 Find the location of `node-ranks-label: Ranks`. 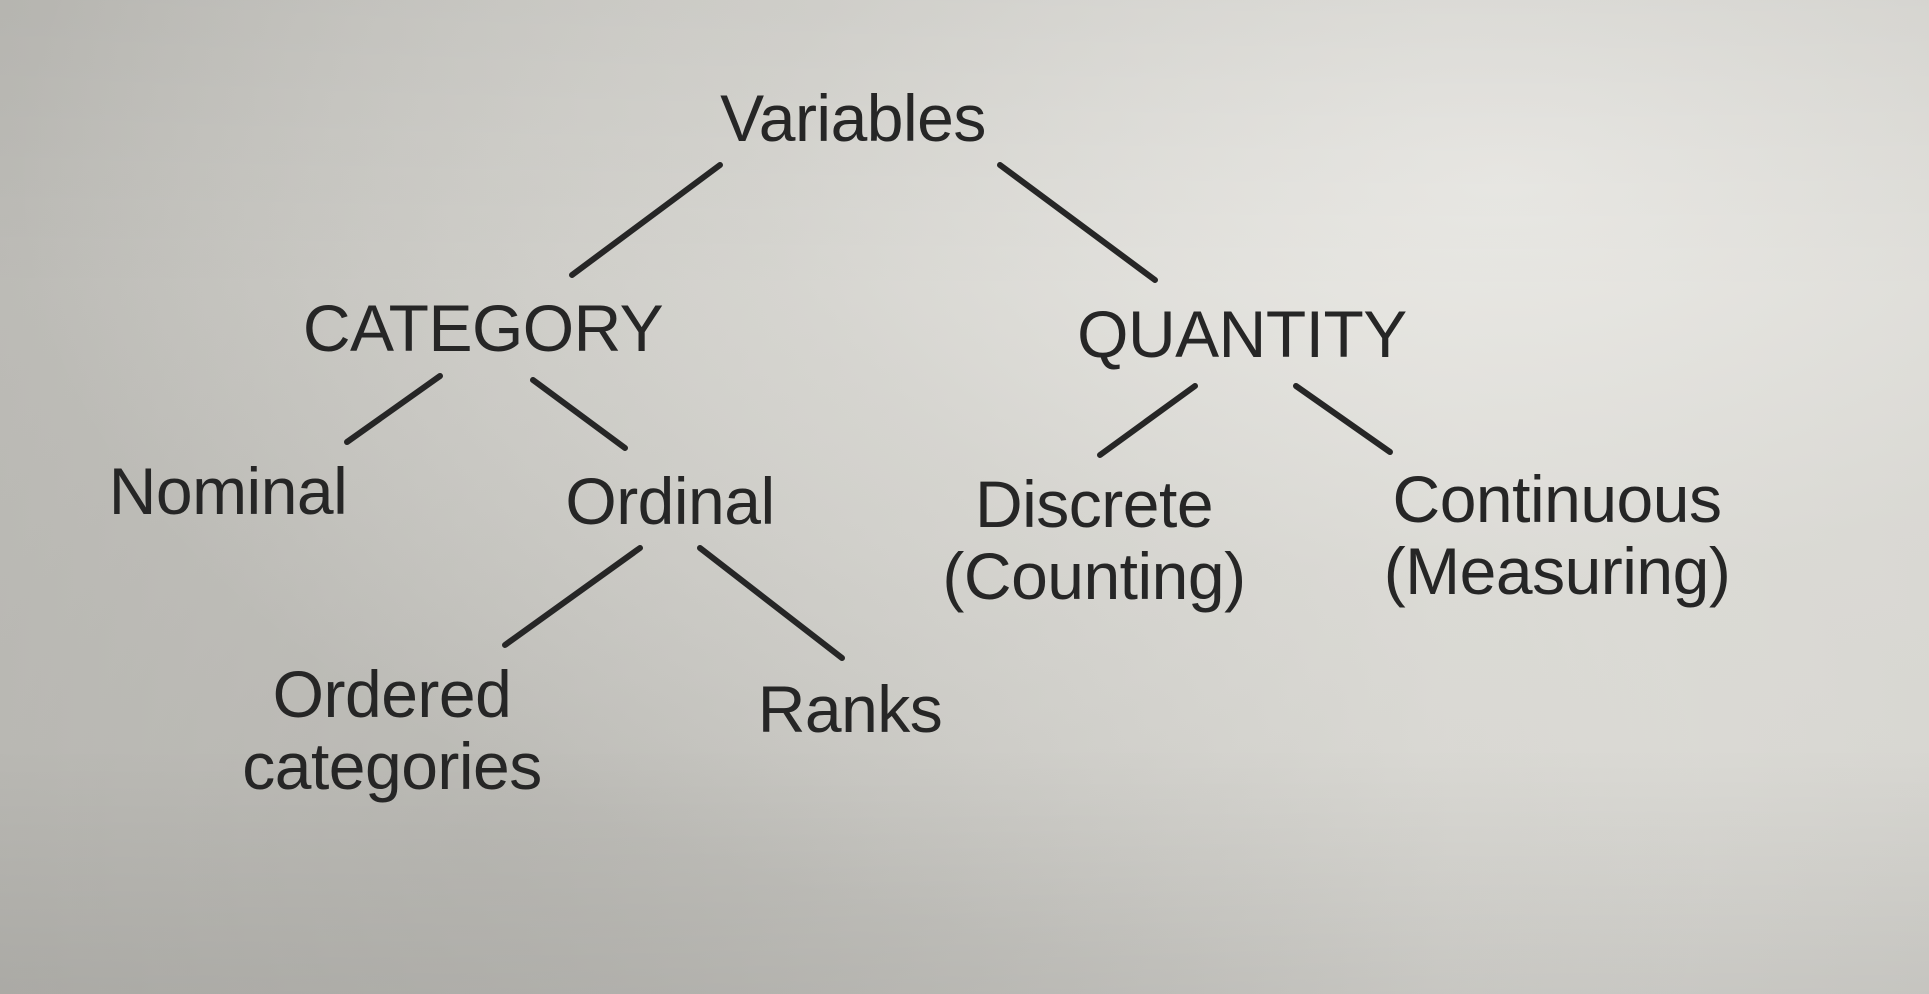

node-ranks-label: Ranks is located at coordinates (850, 709).